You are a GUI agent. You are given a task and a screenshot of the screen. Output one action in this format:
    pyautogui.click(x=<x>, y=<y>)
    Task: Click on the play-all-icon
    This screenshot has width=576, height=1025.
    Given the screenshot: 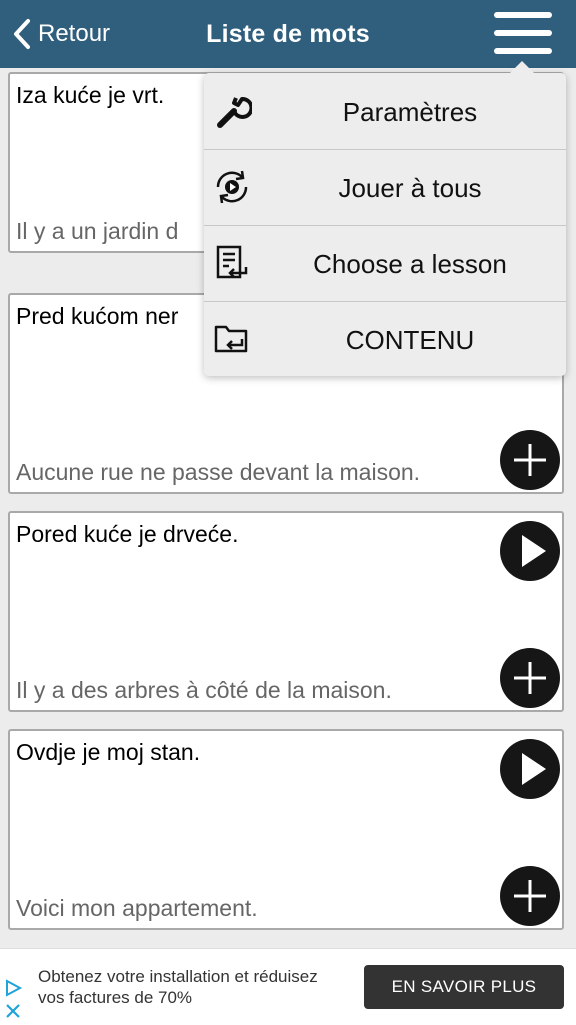 What is the action you would take?
    pyautogui.click(x=232, y=187)
    